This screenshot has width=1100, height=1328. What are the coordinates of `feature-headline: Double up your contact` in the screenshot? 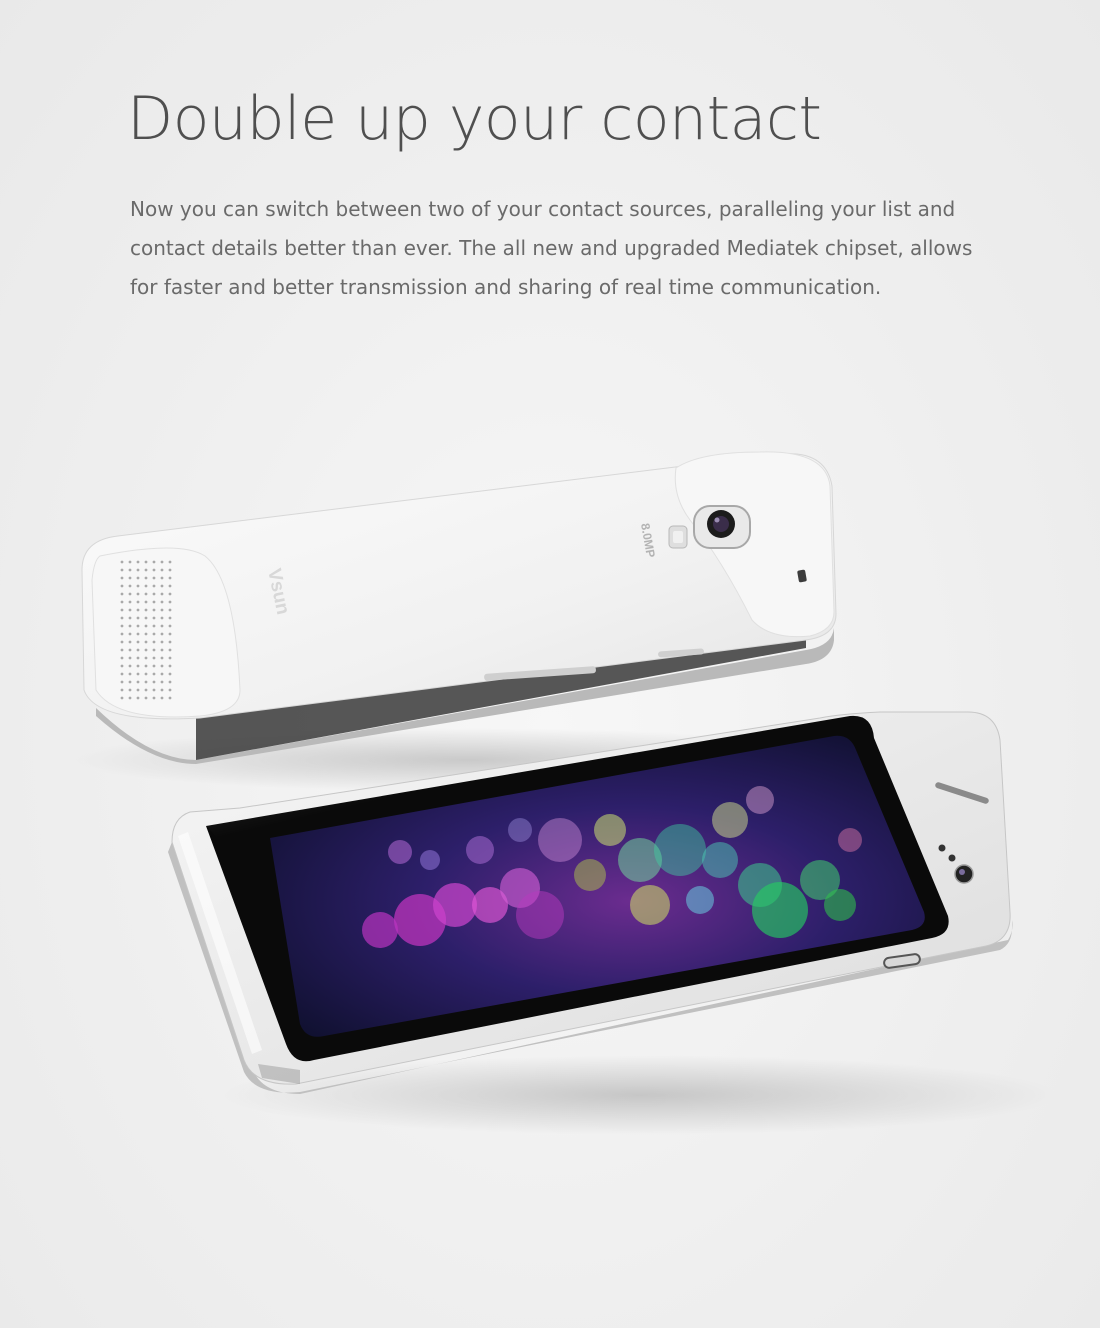 It's located at (474, 119).